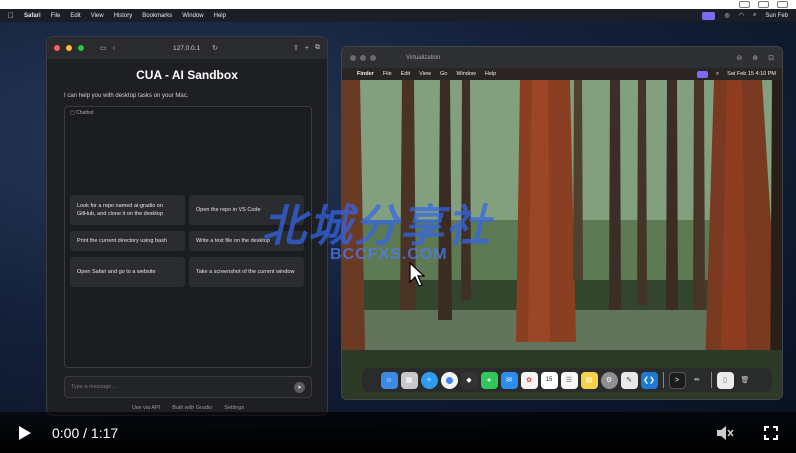 The image size is (796, 453). Describe the element at coordinates (317, 48) in the screenshot. I see `tab-overview-icon: ⧉` at that location.